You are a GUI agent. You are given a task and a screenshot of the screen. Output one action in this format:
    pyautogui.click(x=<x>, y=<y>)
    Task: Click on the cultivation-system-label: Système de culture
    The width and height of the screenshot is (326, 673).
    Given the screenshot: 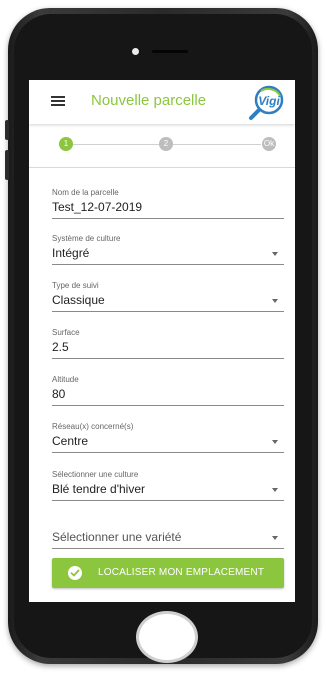 What is the action you would take?
    pyautogui.click(x=86, y=238)
    